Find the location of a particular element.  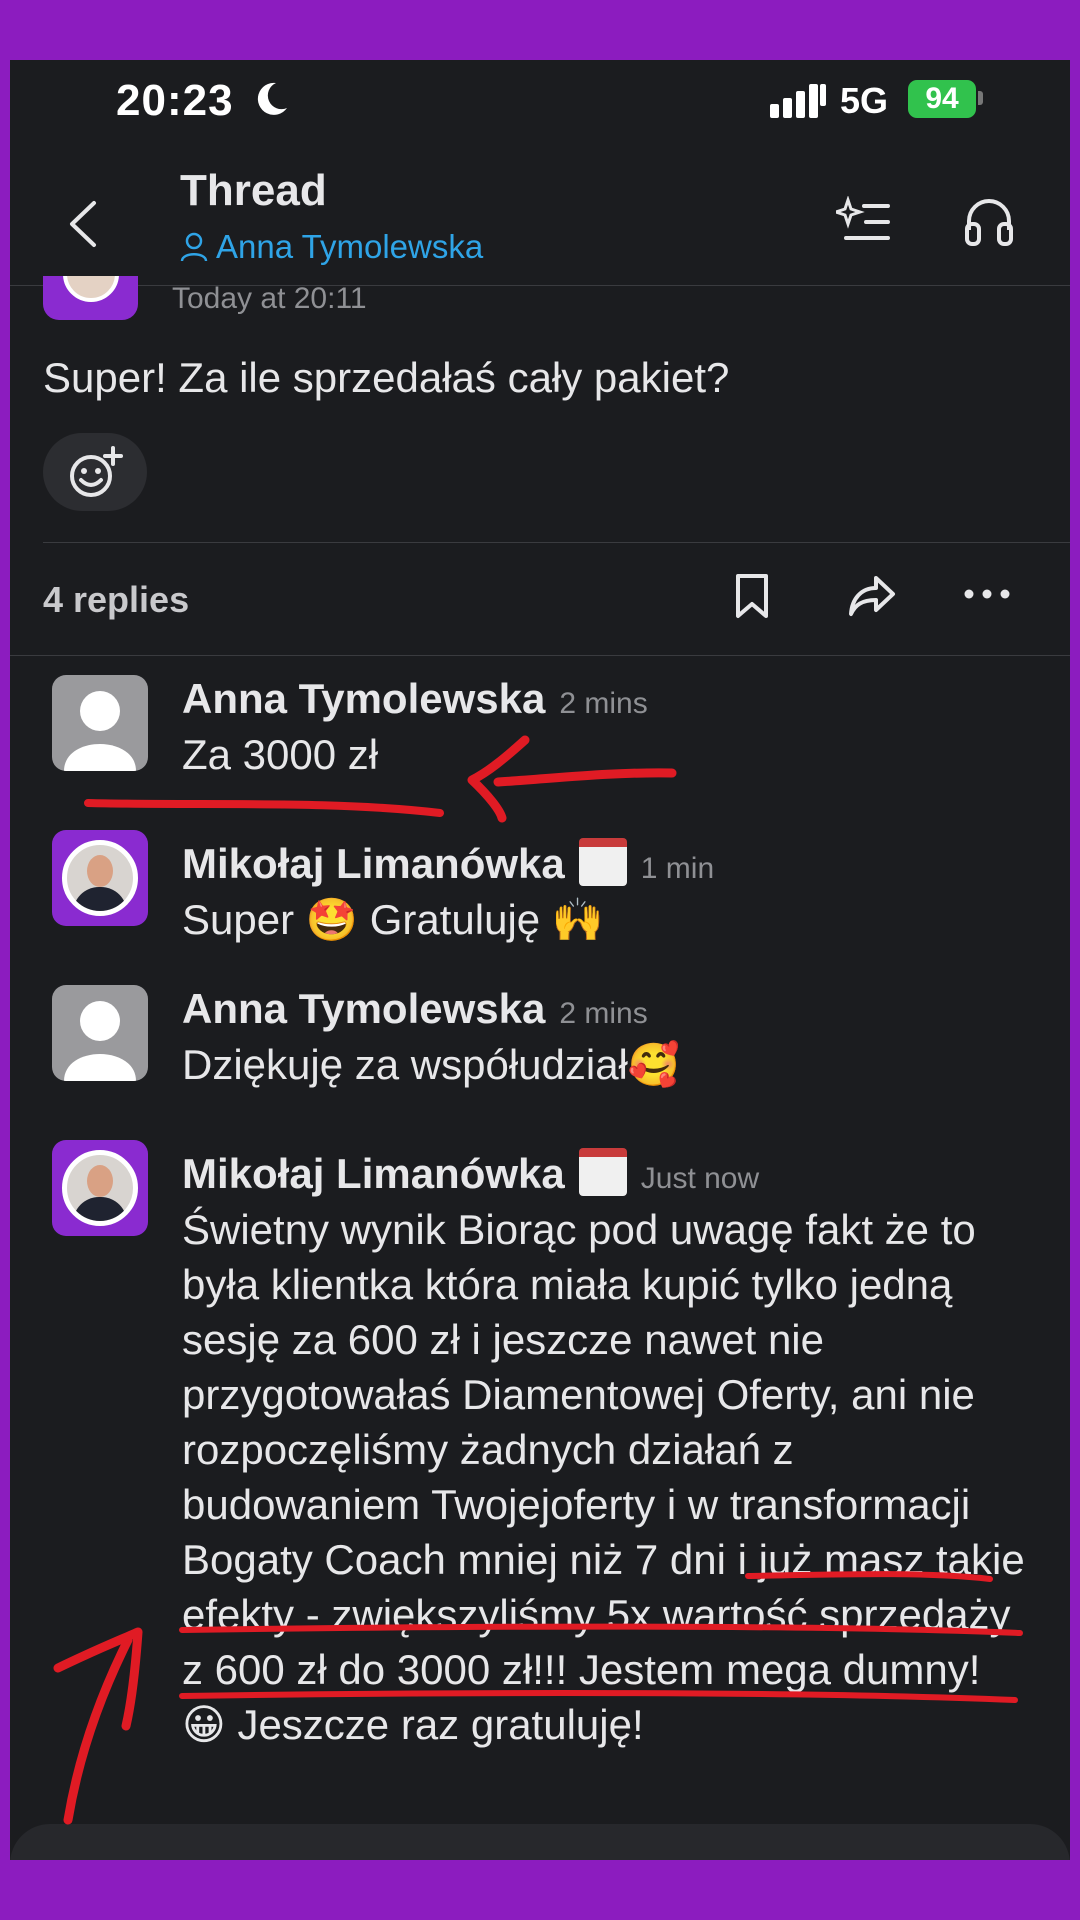

parent-timestamp: Today at 20:11 is located at coordinates (269, 298).